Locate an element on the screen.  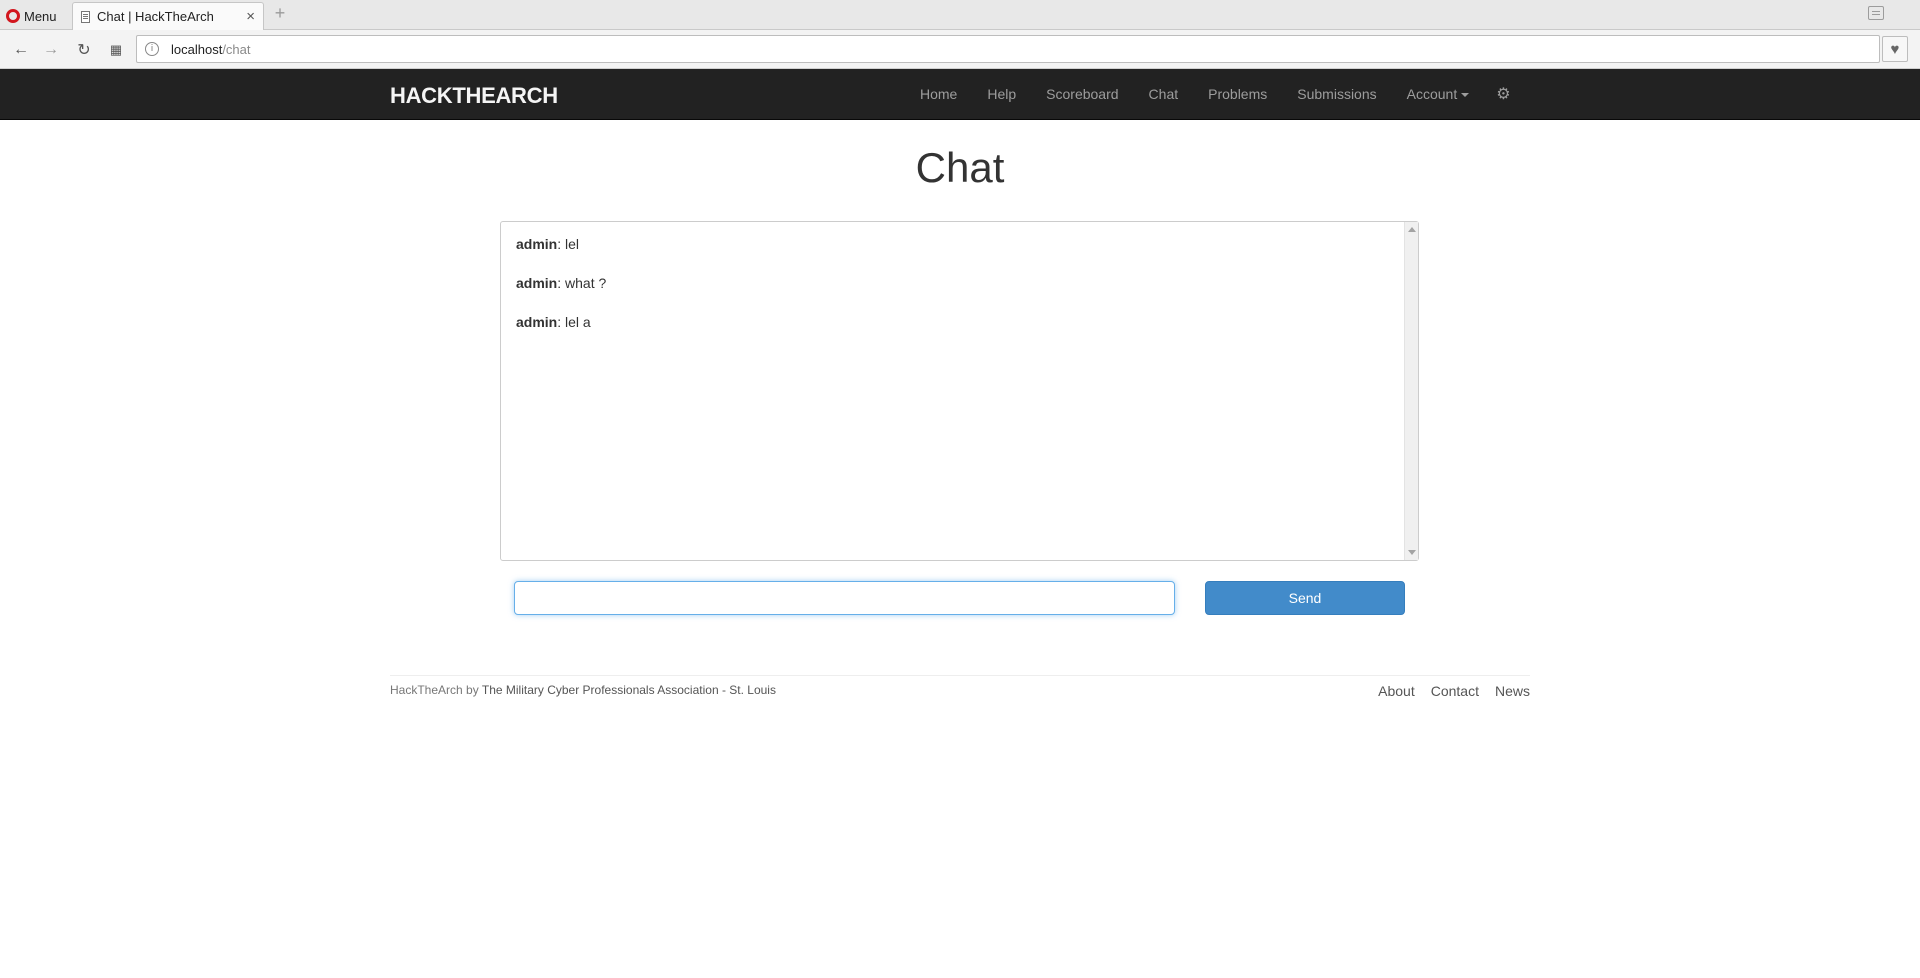
tab-close-icon: × is located at coordinates (250, 16).